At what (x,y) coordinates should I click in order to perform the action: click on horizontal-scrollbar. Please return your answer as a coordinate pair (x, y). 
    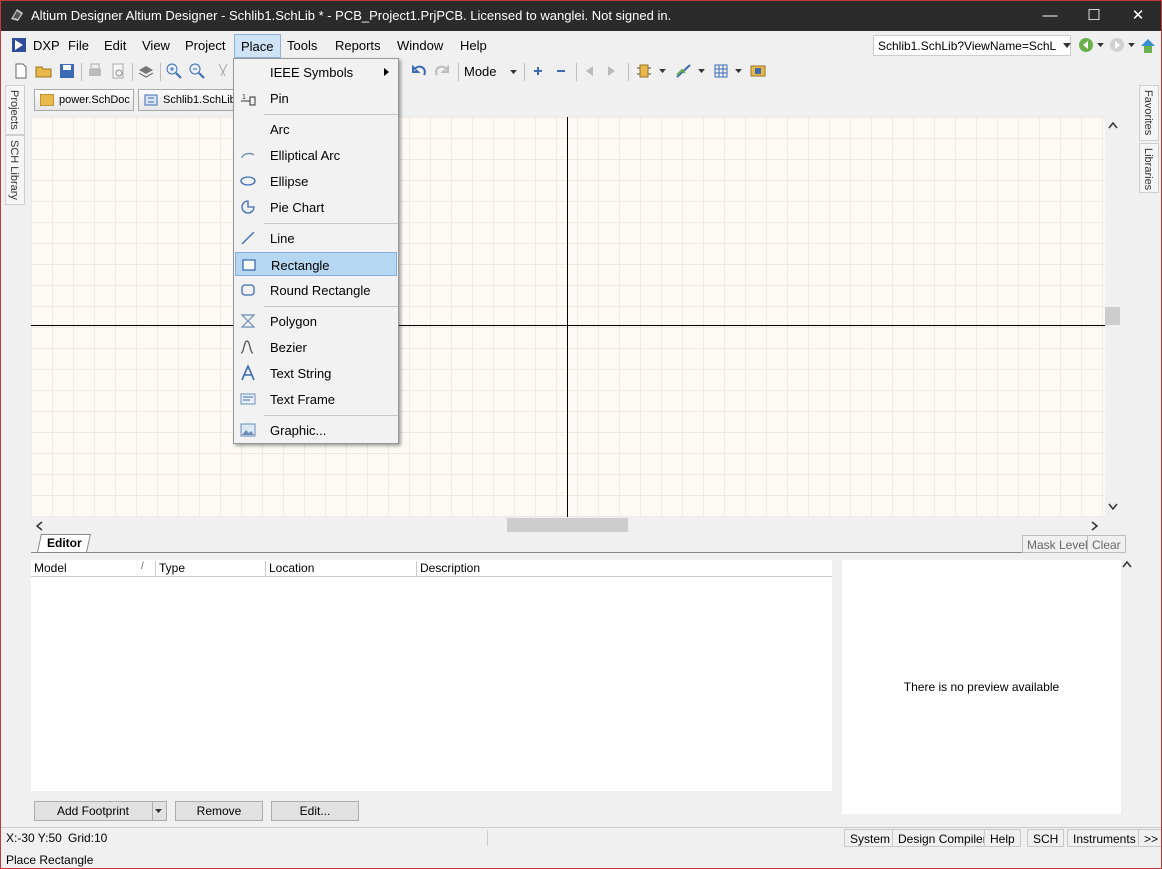
    Looking at the image, I should click on (568, 525).